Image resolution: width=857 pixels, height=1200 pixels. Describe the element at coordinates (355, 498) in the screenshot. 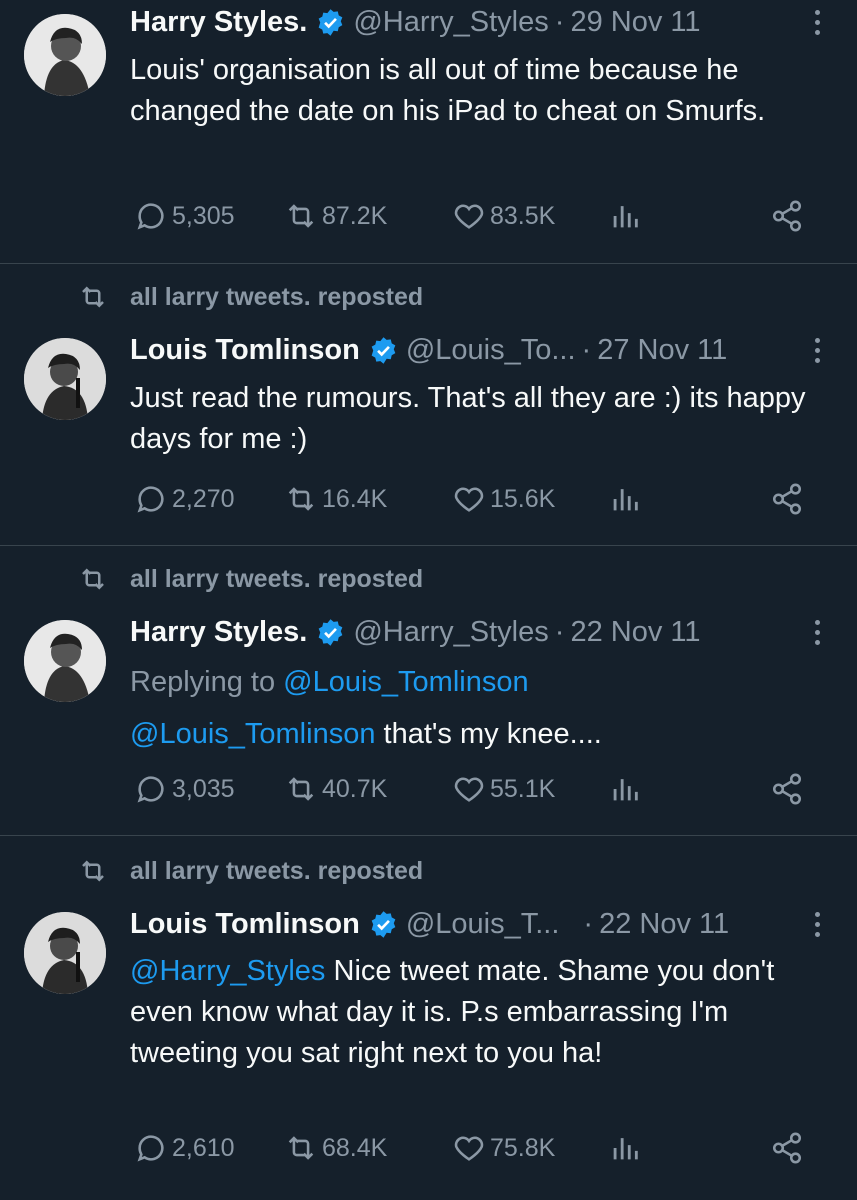

I see `repost-count: 16.4K` at that location.